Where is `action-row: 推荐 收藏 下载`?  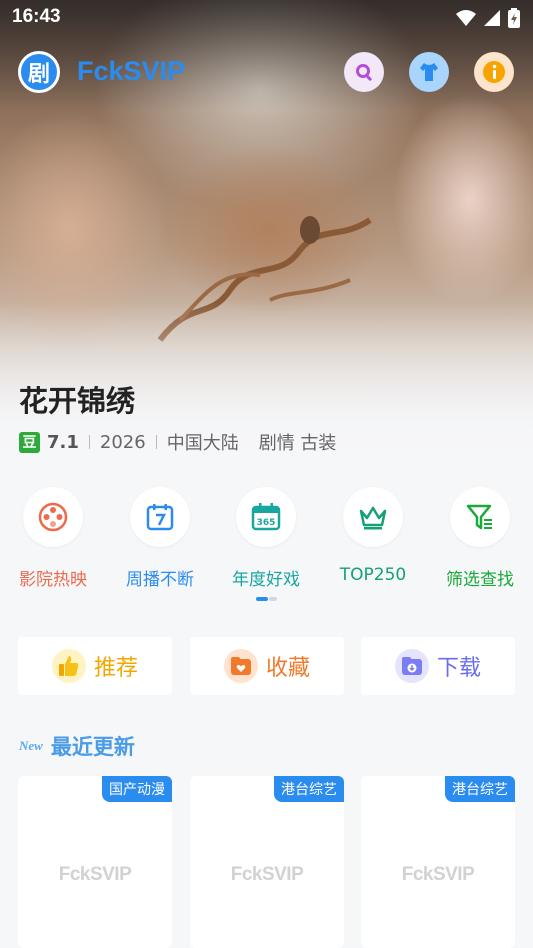
action-row: 推荐 收藏 下载 is located at coordinates (266, 666).